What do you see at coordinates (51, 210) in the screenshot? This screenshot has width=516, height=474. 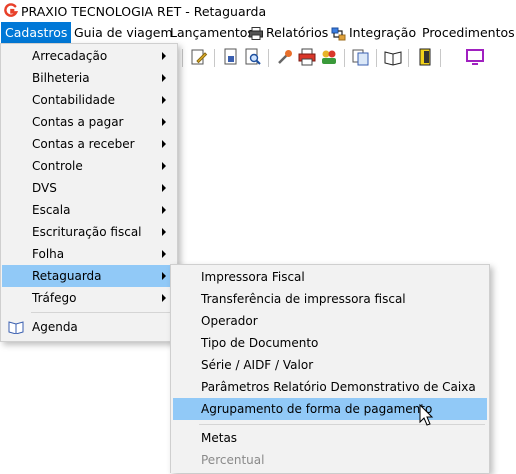 I see `menu-item-label: Escala` at bounding box center [51, 210].